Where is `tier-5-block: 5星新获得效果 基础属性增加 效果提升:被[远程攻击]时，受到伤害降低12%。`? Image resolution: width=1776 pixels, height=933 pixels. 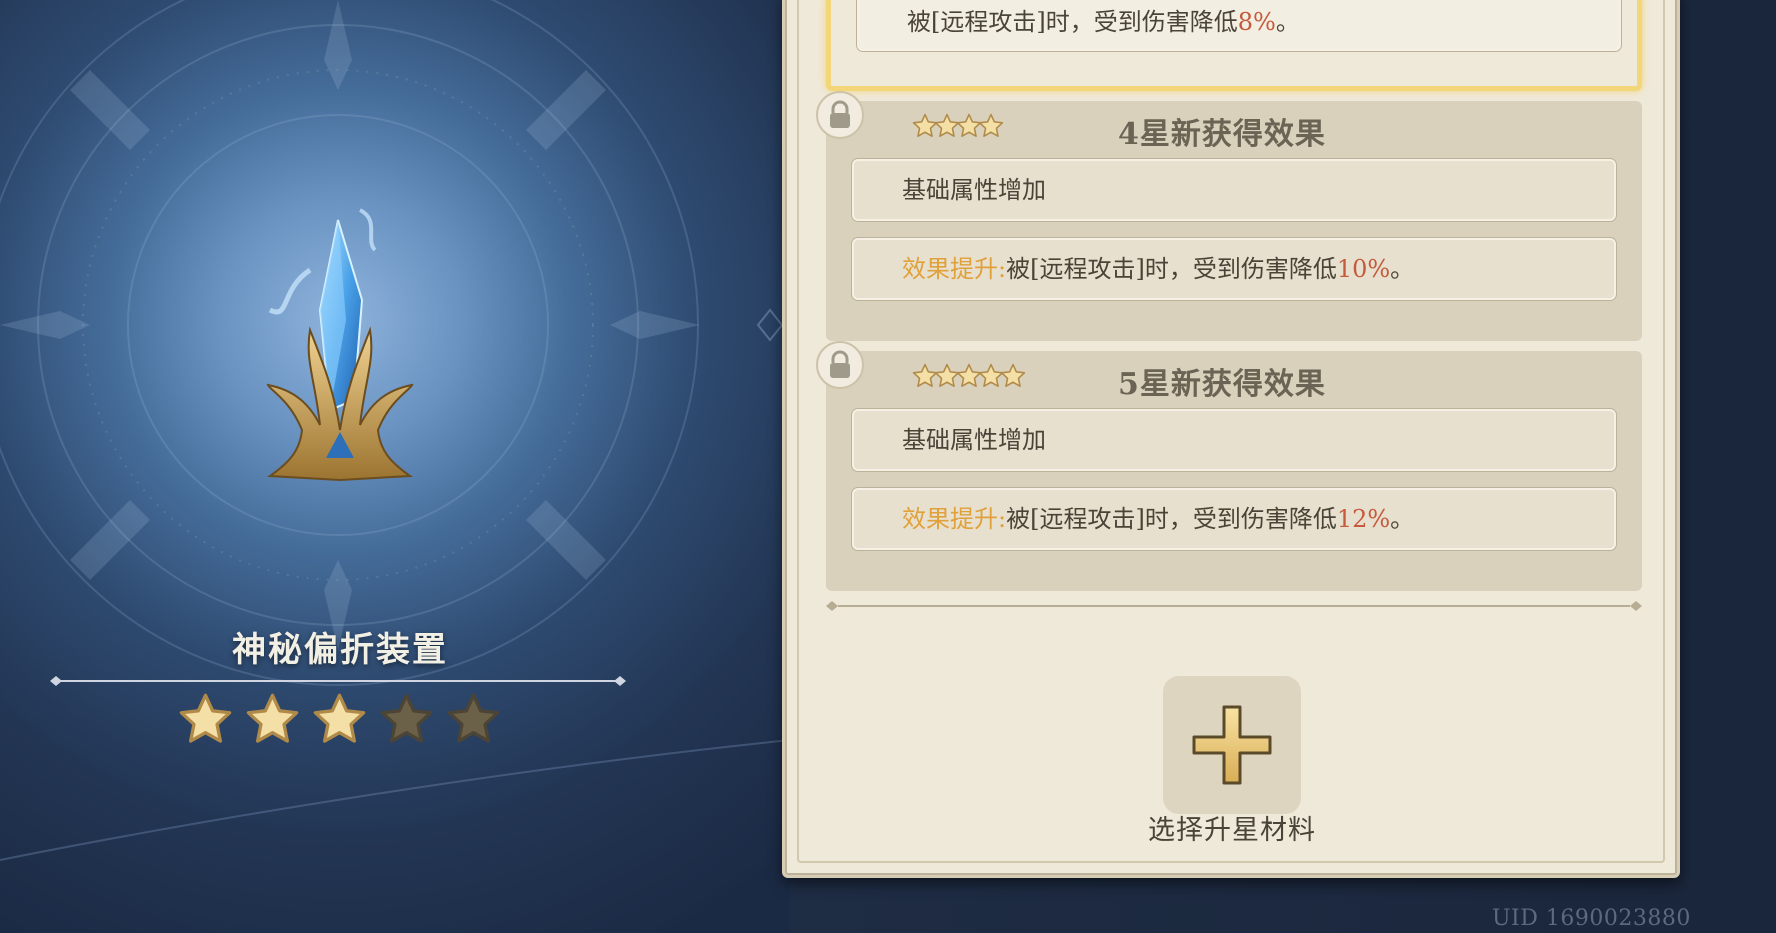
tier-5-block: 5星新获得效果 基础属性增加 效果提升:被[远程攻击]时，受到伤害降低12%。 is located at coordinates (1229, 466).